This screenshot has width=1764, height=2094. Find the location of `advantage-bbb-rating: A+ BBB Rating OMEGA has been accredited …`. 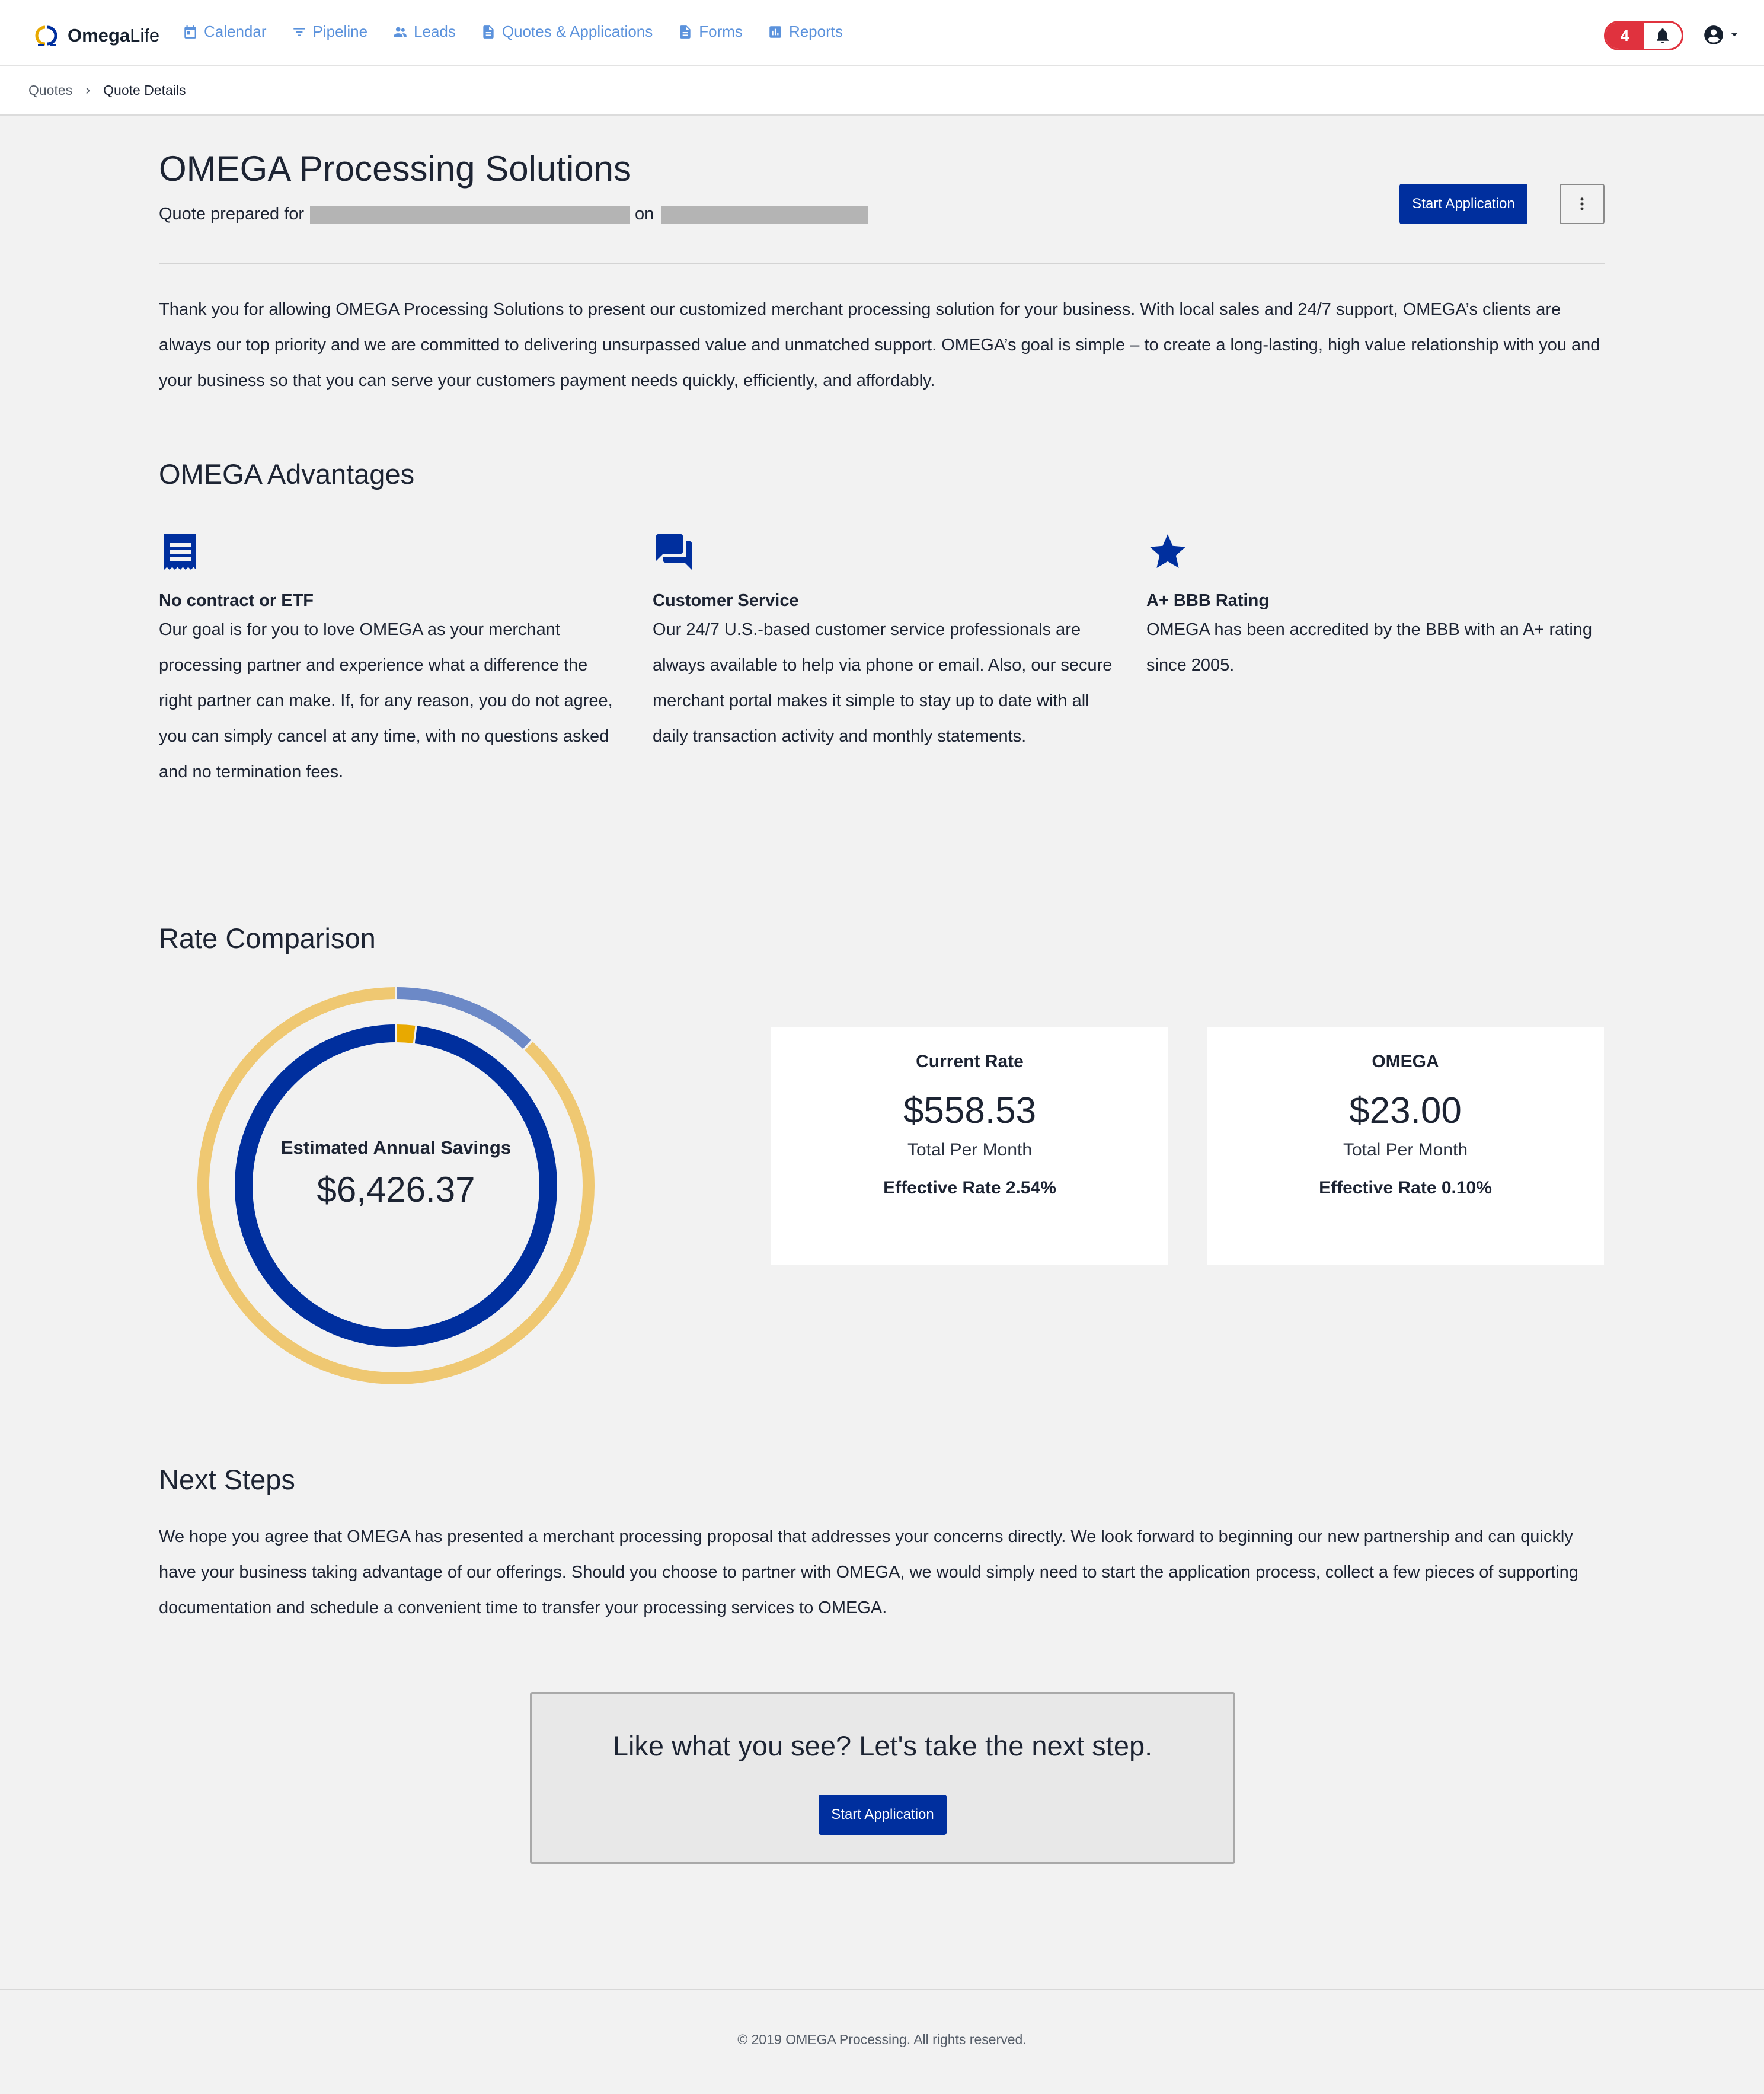

advantage-bbb-rating: A+ BBB Rating OMEGA has been accredited … is located at coordinates (1377, 607).